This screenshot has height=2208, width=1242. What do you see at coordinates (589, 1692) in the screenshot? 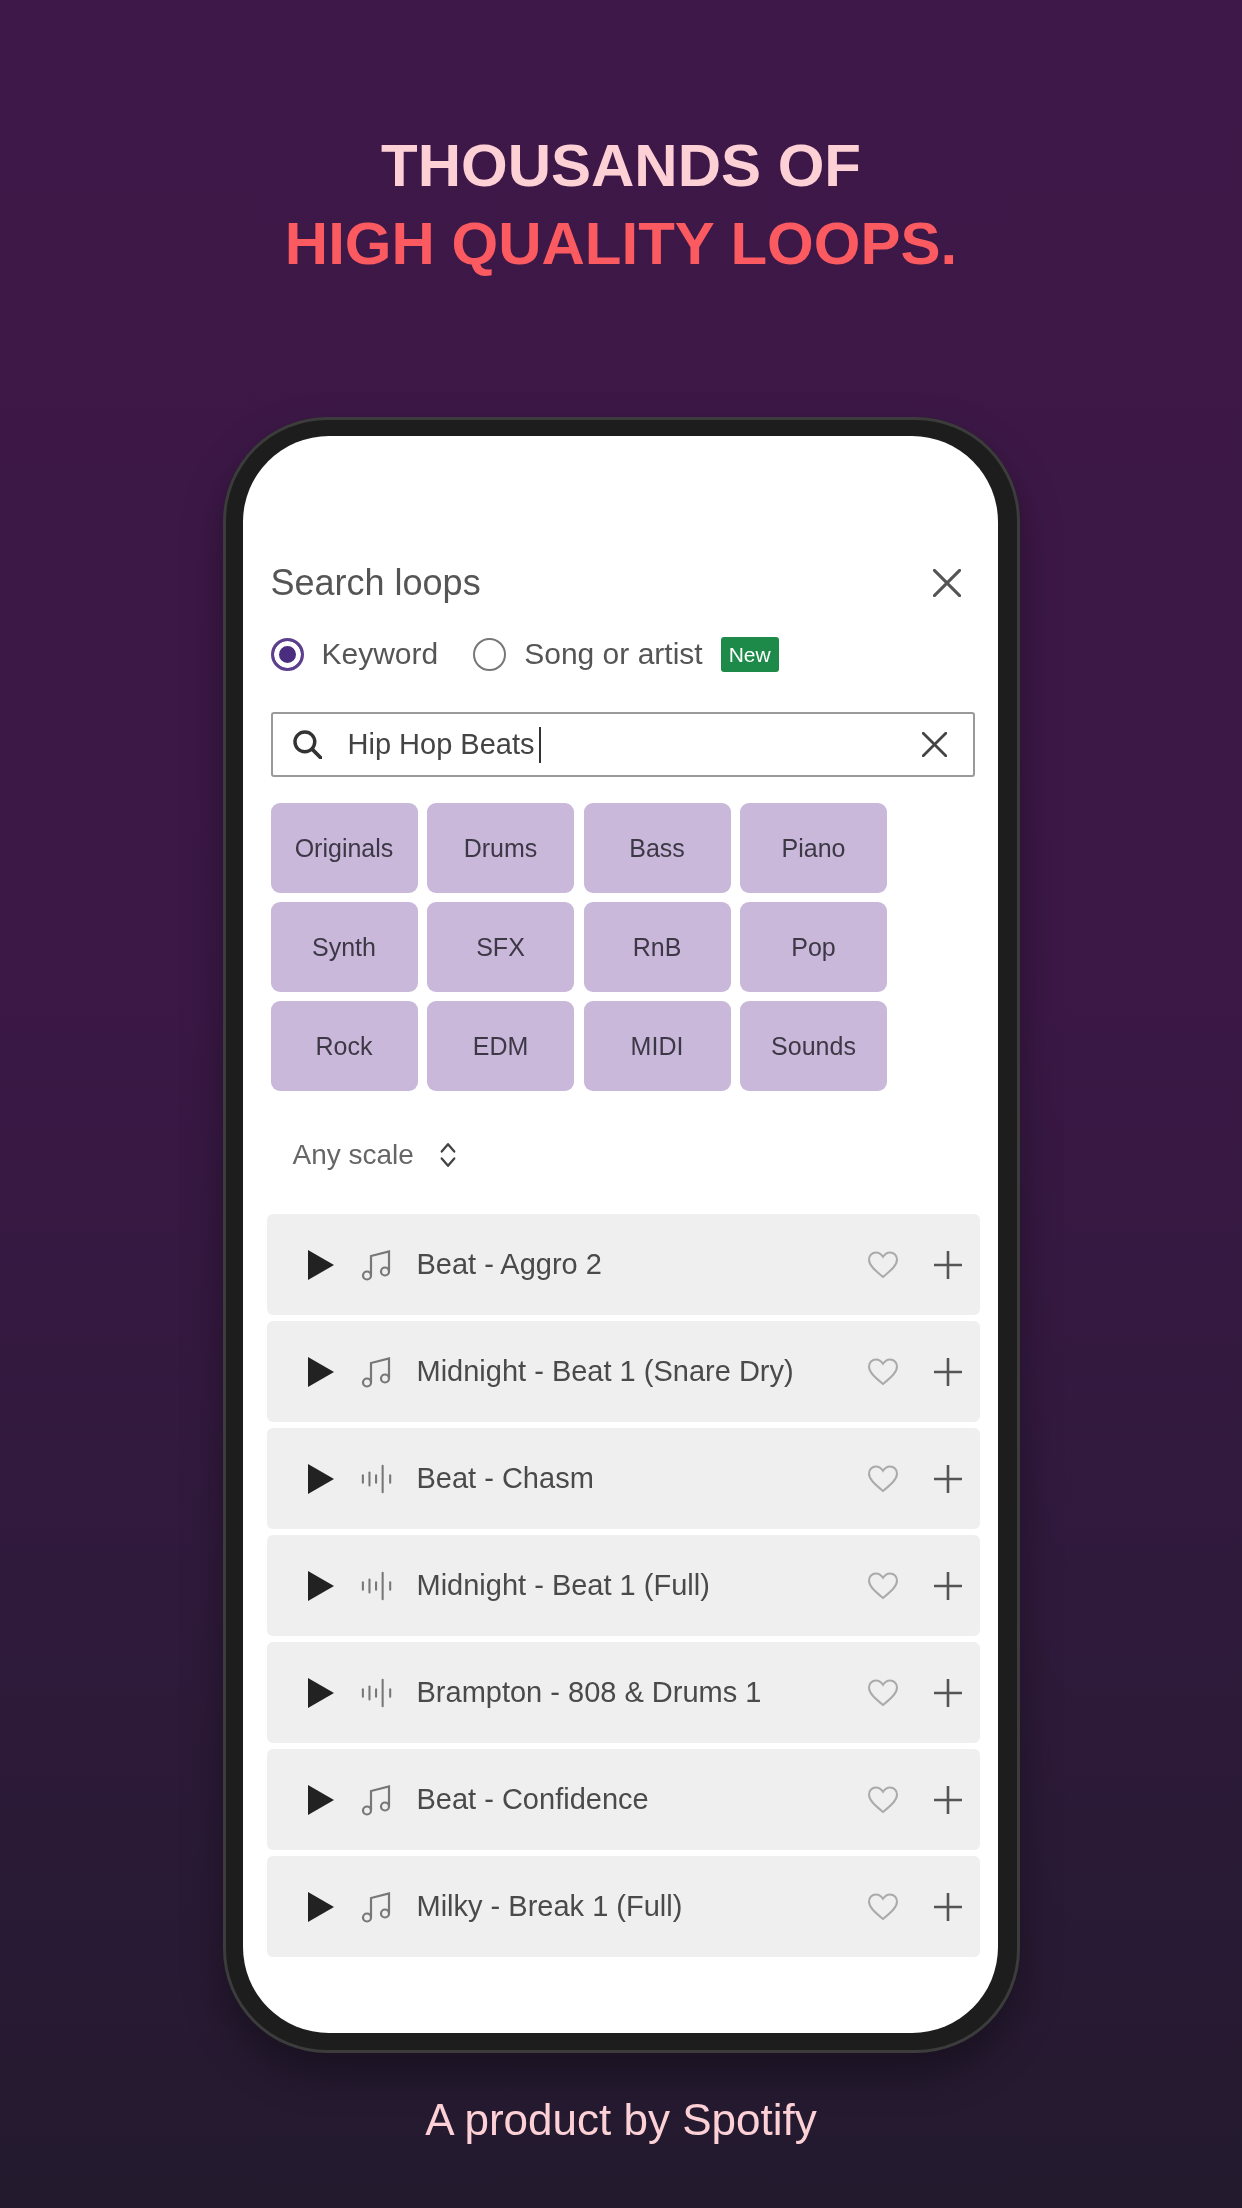
I see `loop-title: Brampton - 808 & Drums 1` at bounding box center [589, 1692].